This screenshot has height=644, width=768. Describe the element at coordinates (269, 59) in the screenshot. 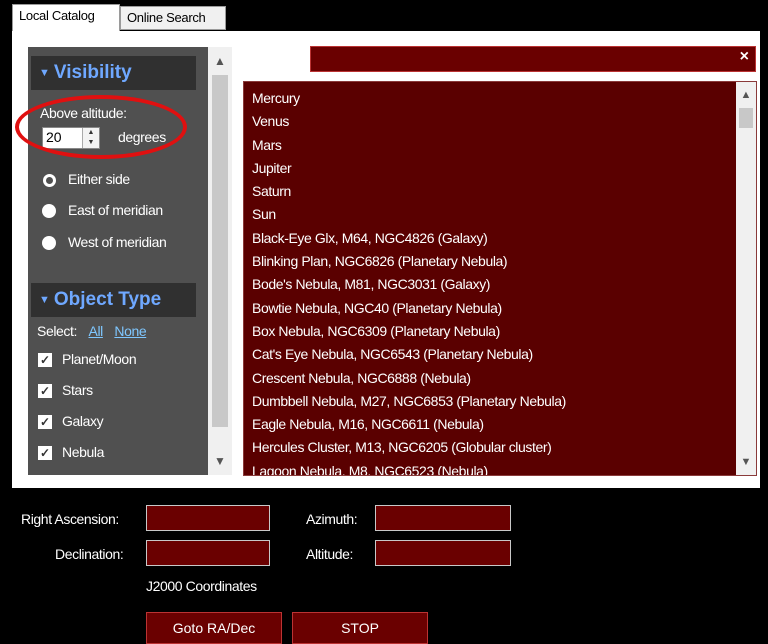

I see `search-label: Search:` at that location.